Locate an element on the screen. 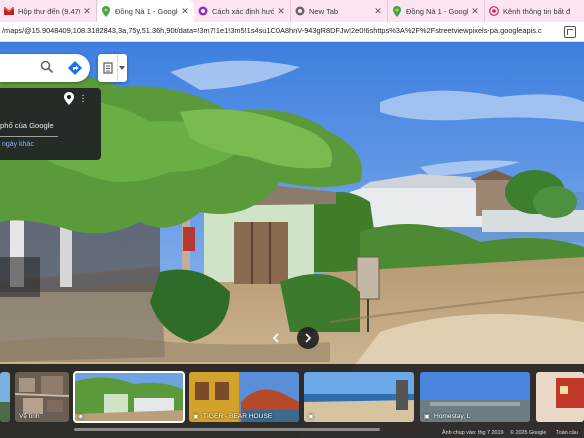  thumbnail-label: Vệ tinh is located at coordinates (29, 416).